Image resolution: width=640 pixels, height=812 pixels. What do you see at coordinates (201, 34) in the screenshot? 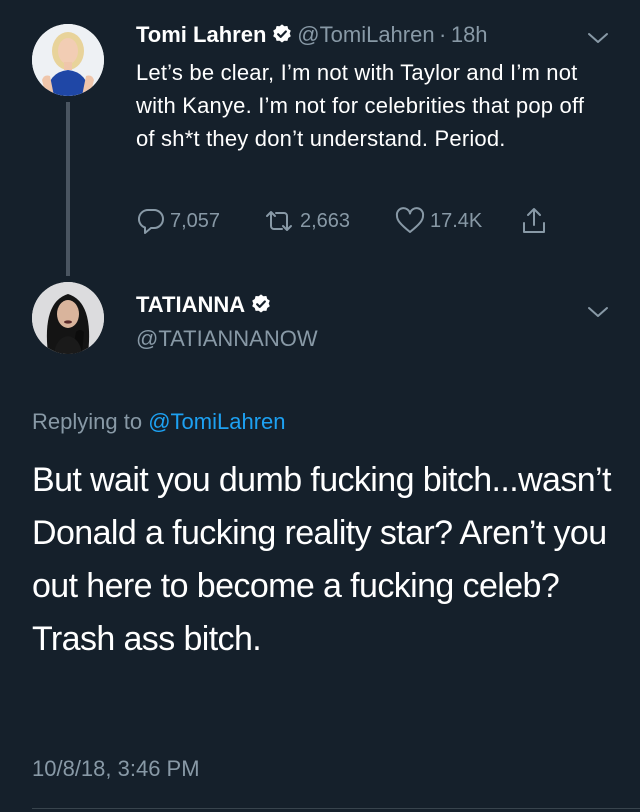
I see `parent-author-name: Tomi Lahren` at bounding box center [201, 34].